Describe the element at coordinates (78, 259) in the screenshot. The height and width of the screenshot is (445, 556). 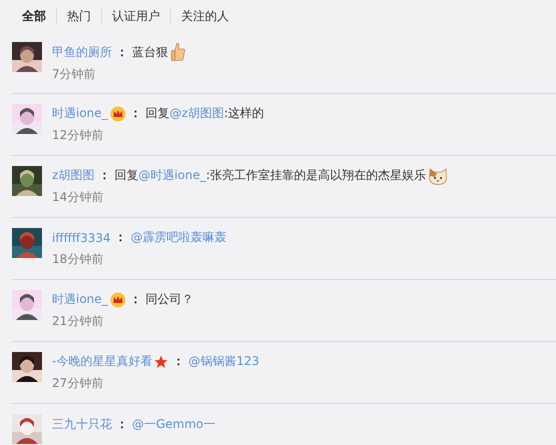
I see `timestamp: 18分钟前` at that location.